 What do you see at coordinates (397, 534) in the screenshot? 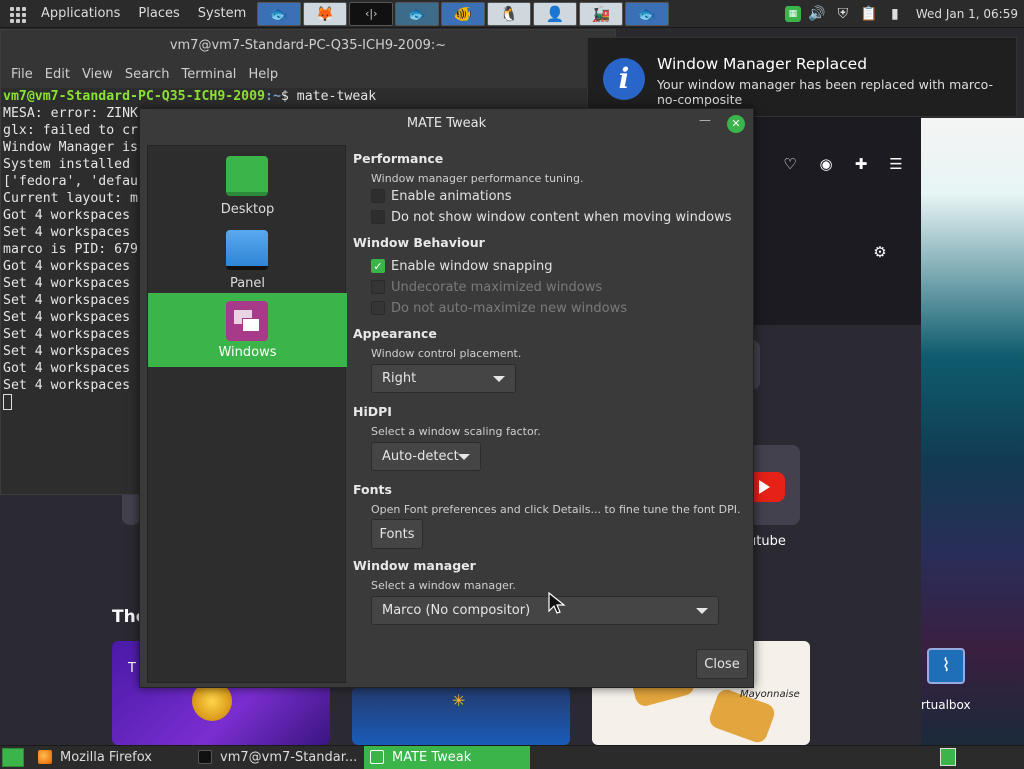
I see `fonts-button: Fonts` at bounding box center [397, 534].